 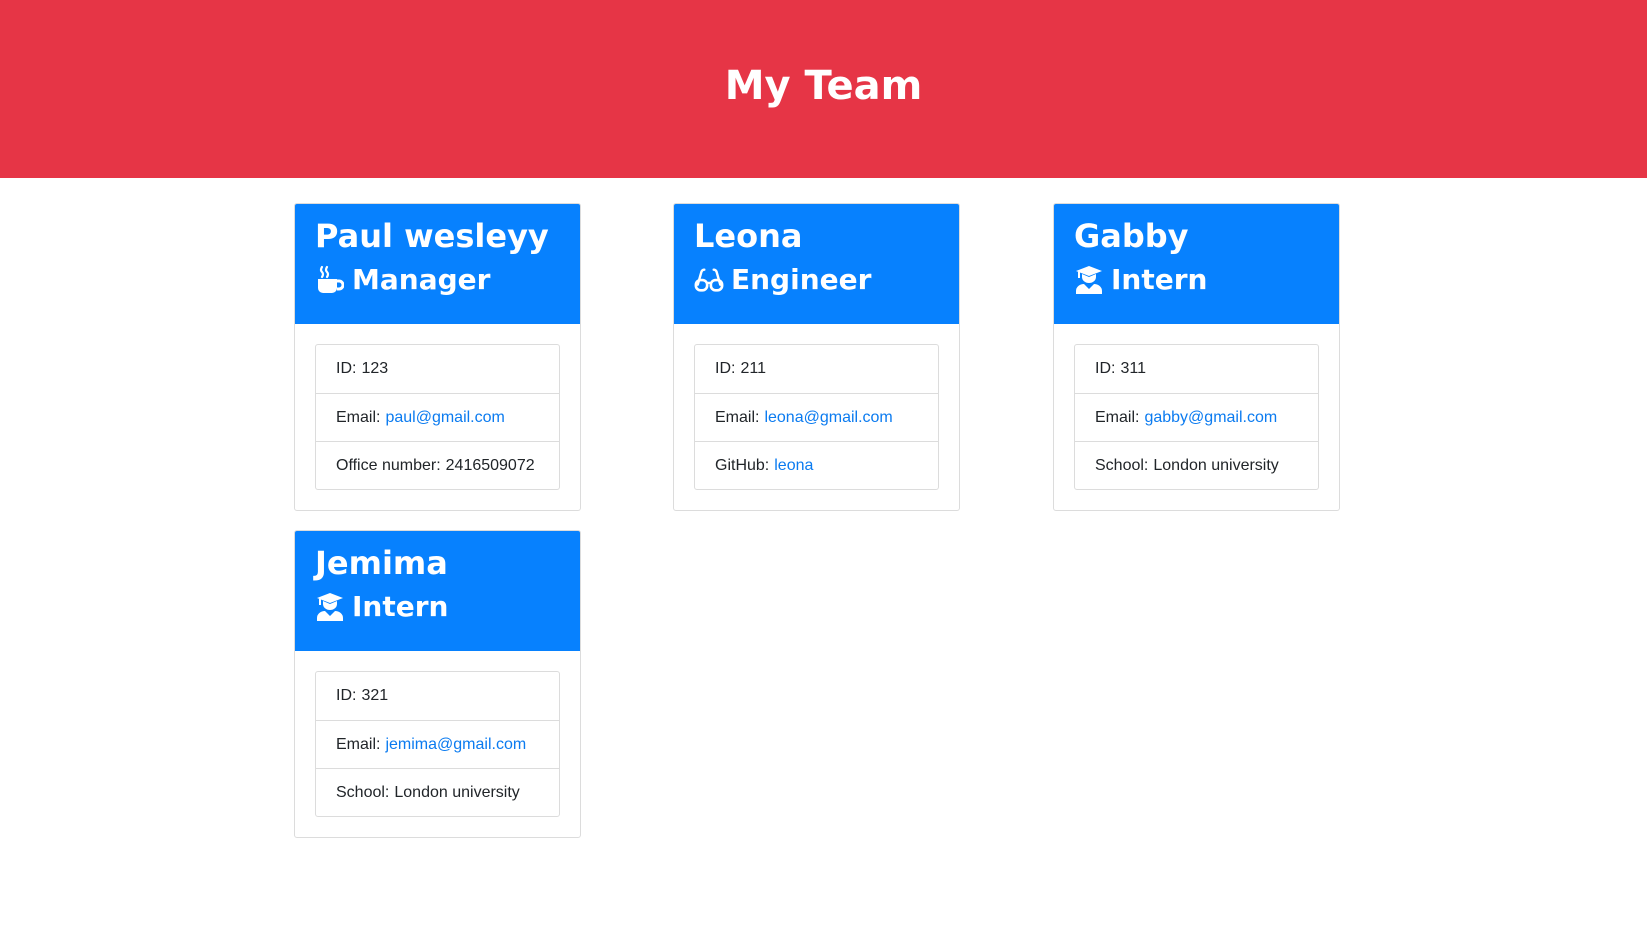 I want to click on id-value: 321, so click(x=375, y=695).